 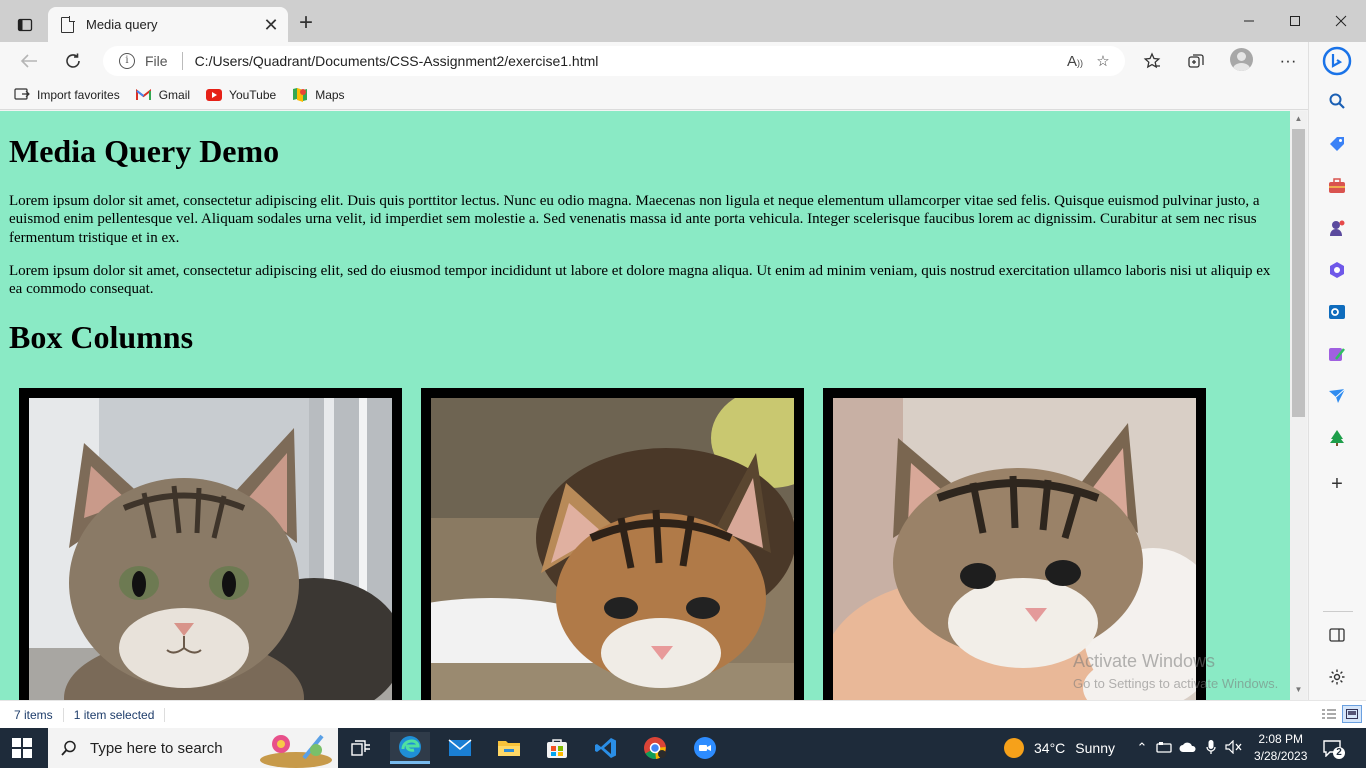 I want to click on favorite-maps: Maps, so click(x=318, y=95).